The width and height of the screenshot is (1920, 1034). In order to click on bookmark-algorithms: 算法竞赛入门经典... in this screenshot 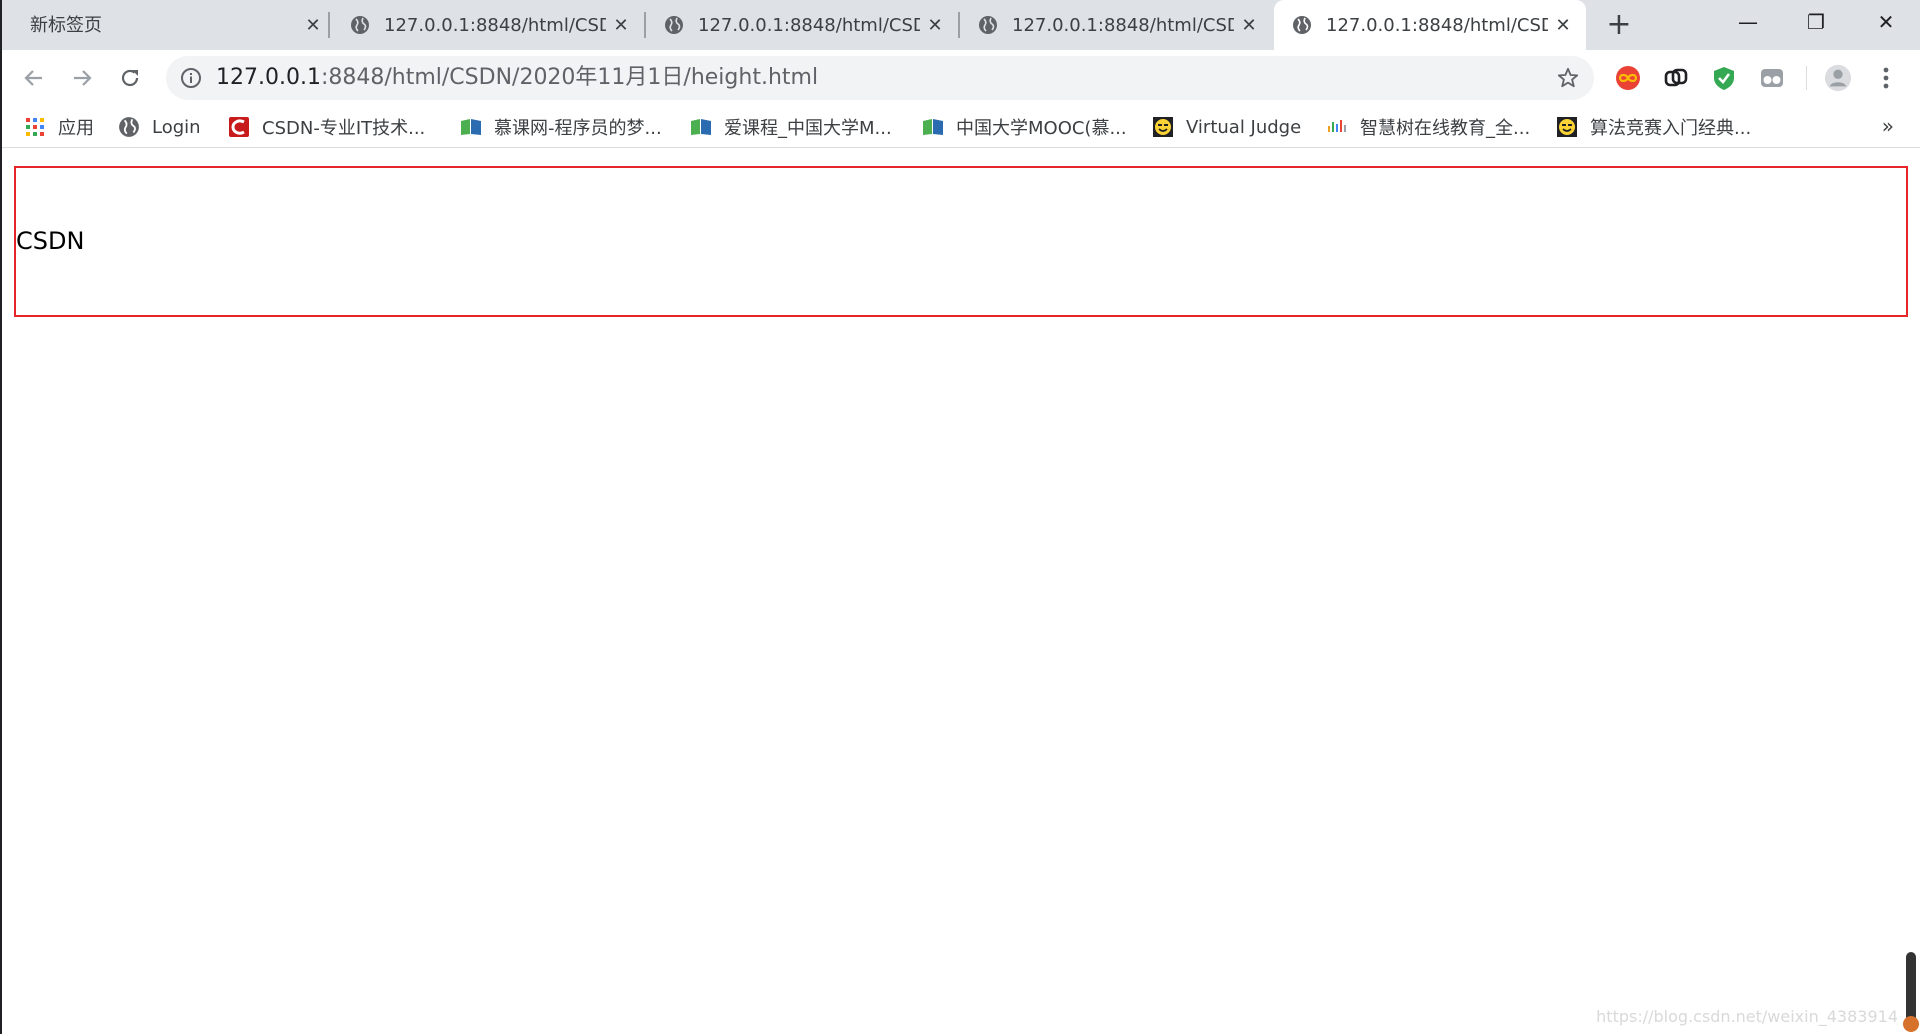, I will do `click(1653, 127)`.